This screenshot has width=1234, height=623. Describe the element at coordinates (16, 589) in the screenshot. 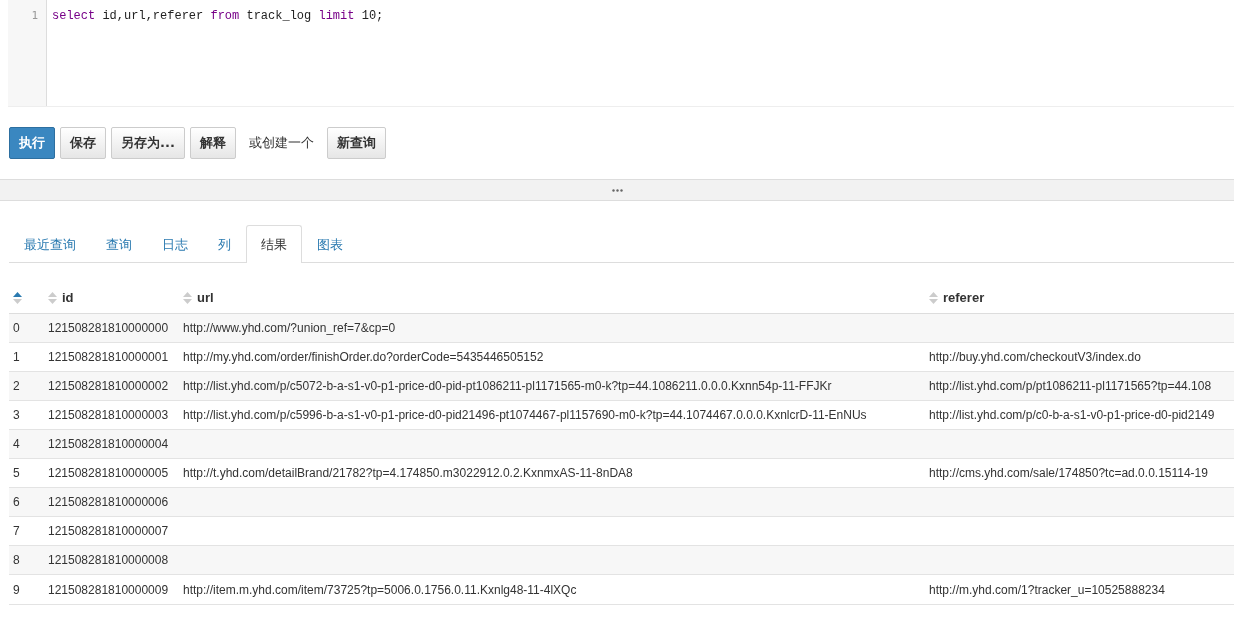

I see `row-index: 9` at that location.